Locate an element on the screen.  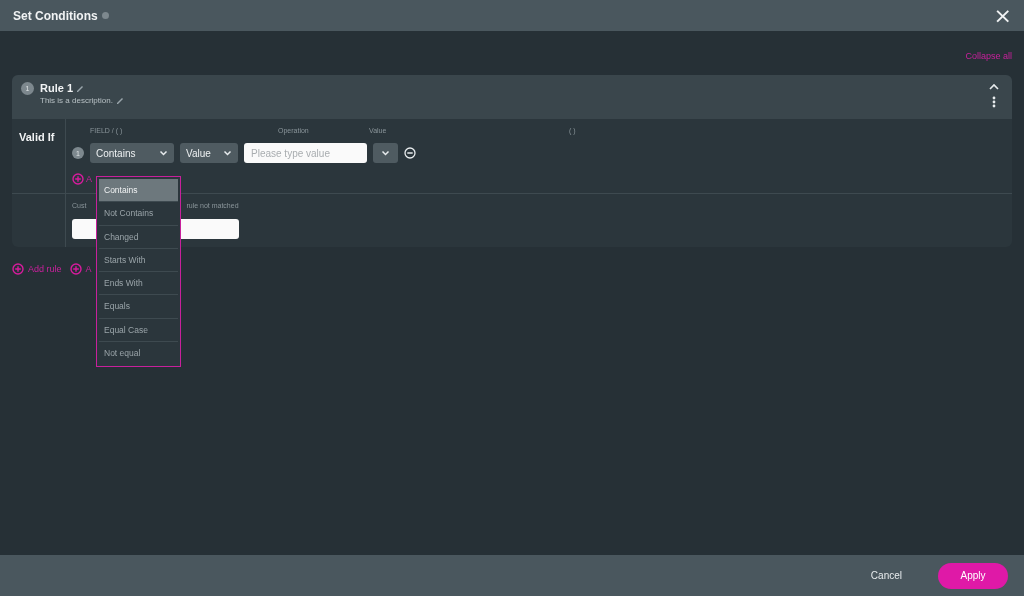
section-label: Valid If is located at coordinates (37, 137).